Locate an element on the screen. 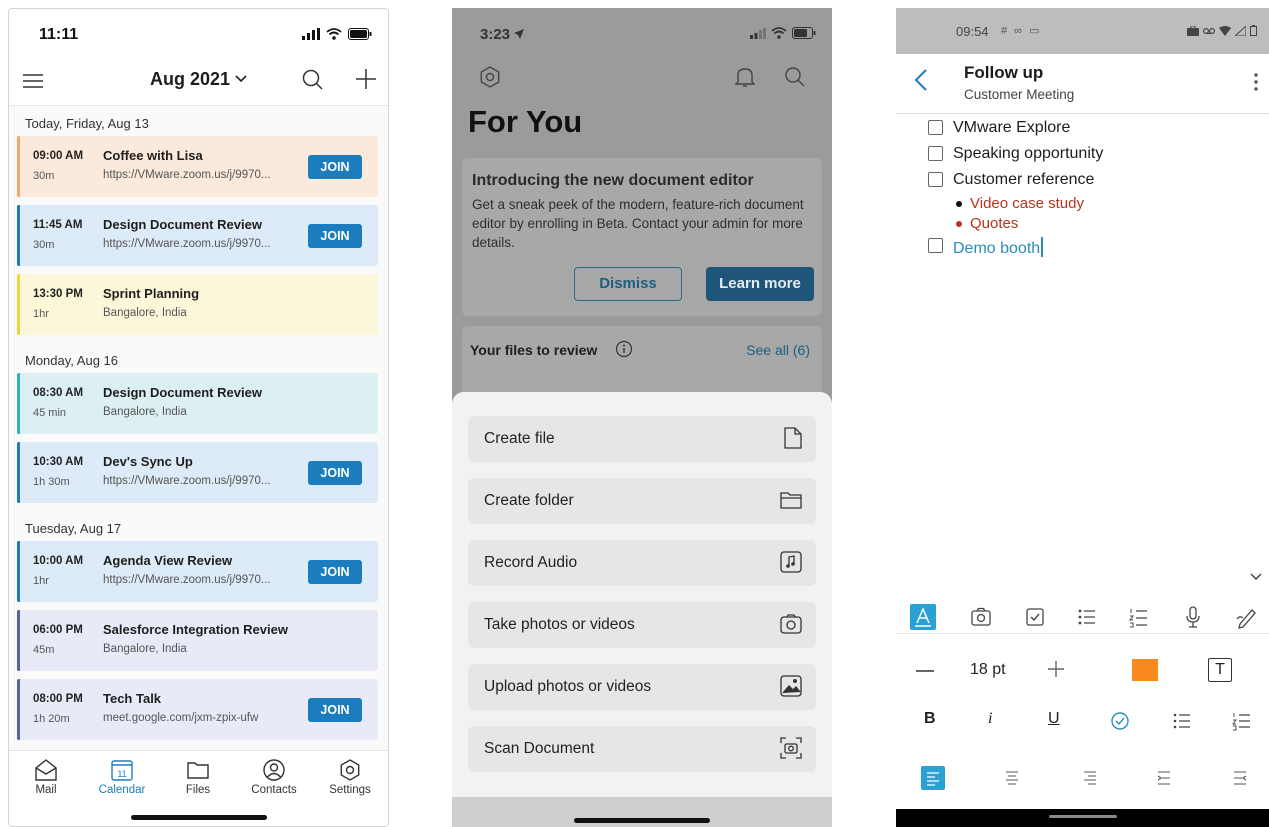  gesture-pill is located at coordinates (1082, 816).